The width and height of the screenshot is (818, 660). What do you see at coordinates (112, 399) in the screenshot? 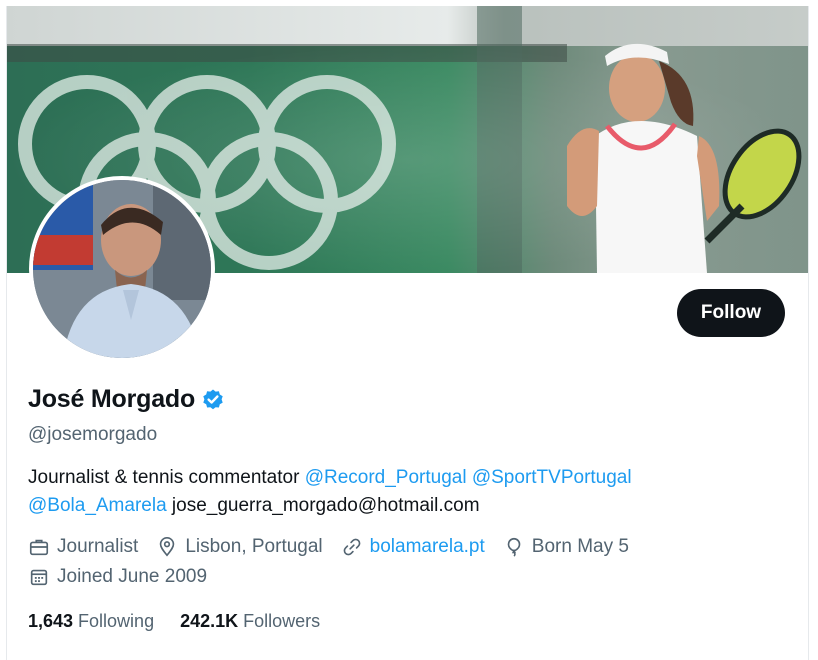
I see `display-name: José Morgado` at bounding box center [112, 399].